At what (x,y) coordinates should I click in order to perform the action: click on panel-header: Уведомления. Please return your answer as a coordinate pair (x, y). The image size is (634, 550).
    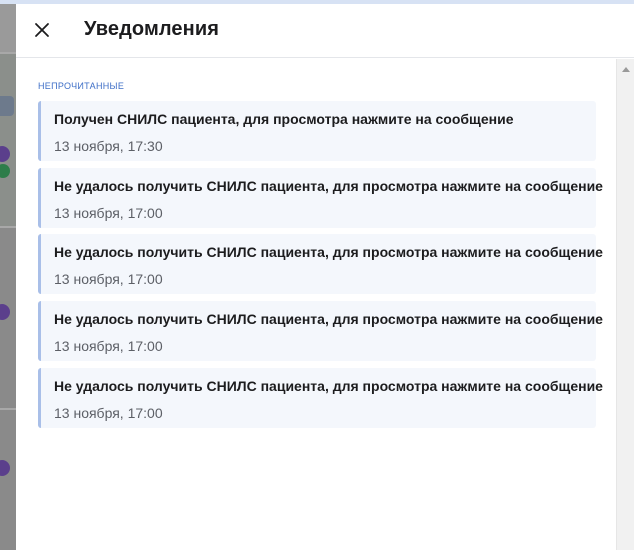
    Looking at the image, I should click on (325, 31).